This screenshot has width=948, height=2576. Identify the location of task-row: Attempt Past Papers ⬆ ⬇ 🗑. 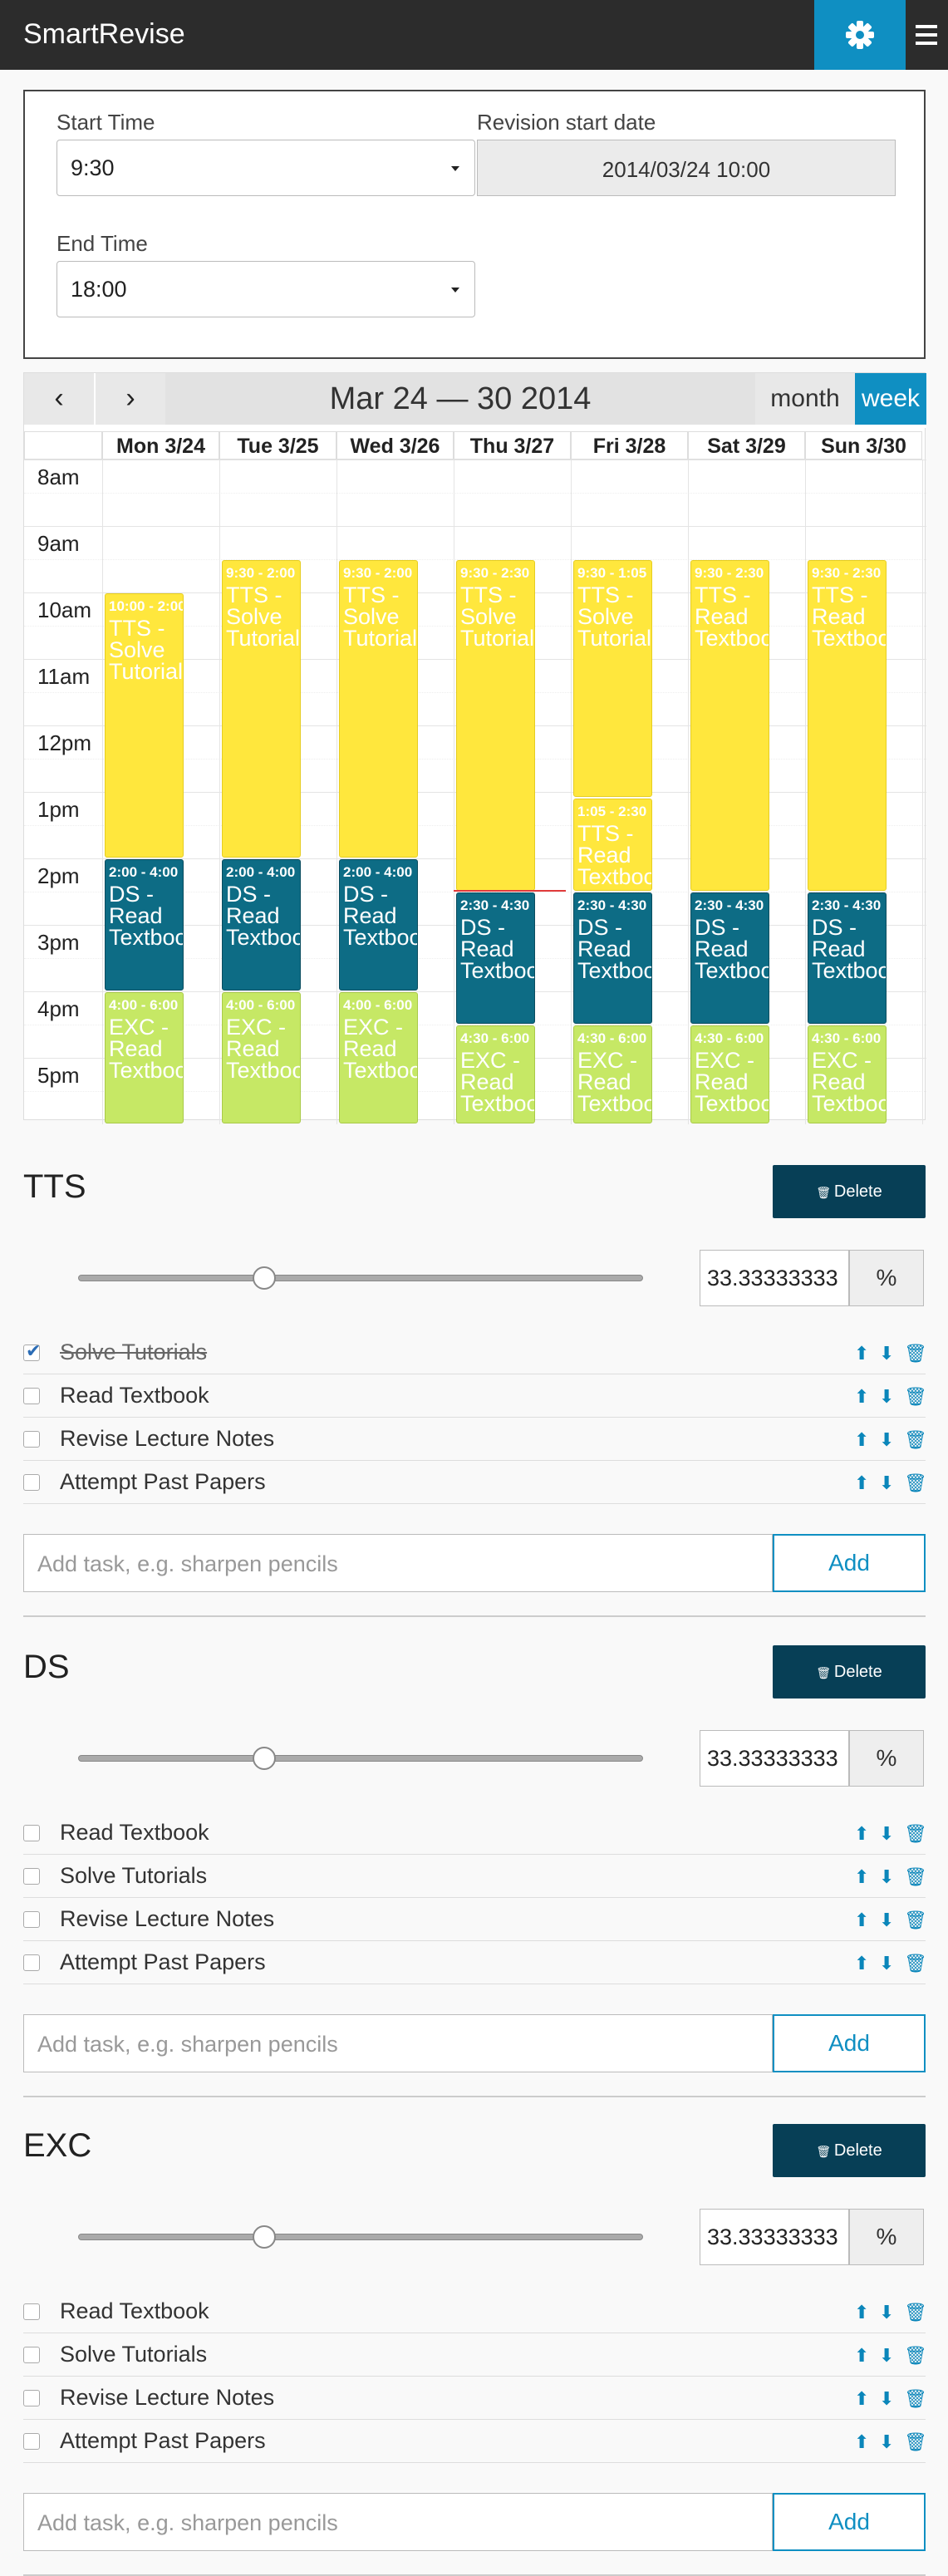
(475, 1963).